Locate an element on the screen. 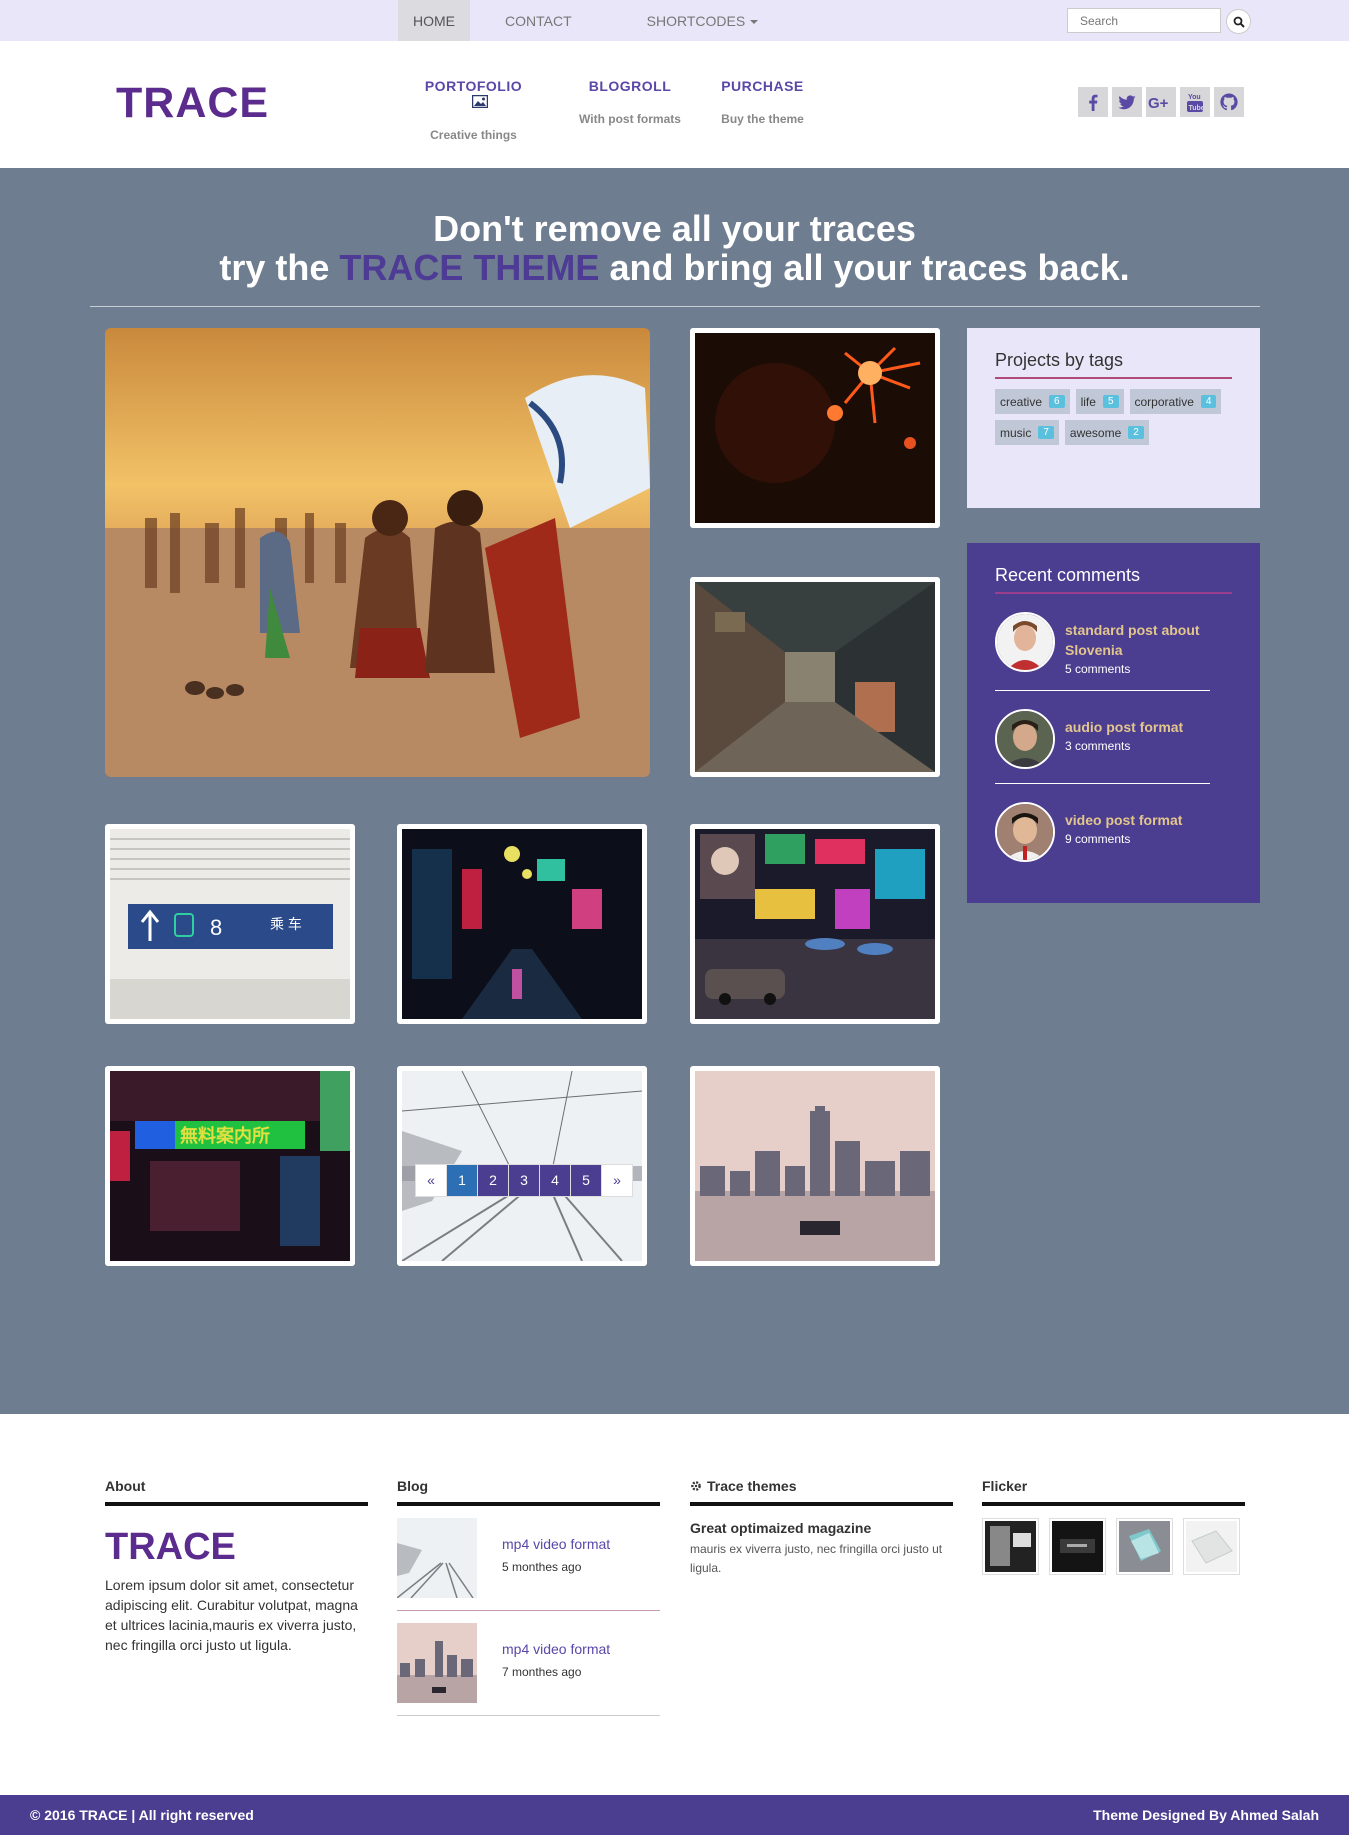 The image size is (1349, 1835). nav-contact: CONTACT is located at coordinates (538, 20).